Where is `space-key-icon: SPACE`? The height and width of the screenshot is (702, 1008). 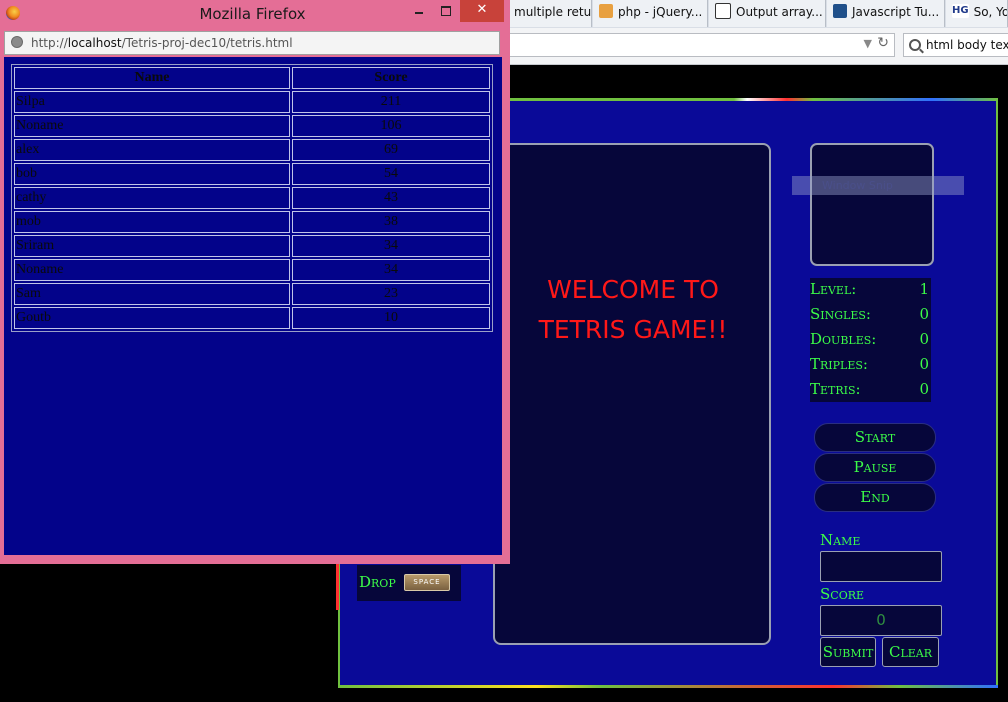
space-key-icon: SPACE is located at coordinates (427, 582).